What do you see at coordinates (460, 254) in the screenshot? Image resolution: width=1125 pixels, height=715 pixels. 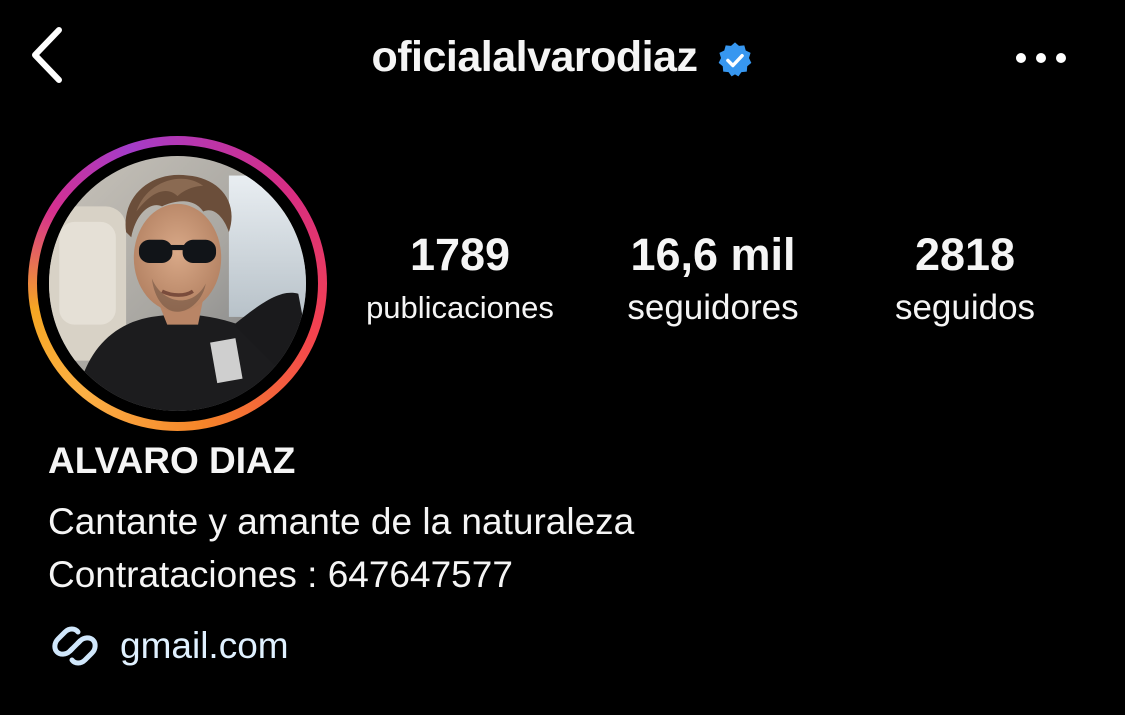 I see `posts-value: 1789` at bounding box center [460, 254].